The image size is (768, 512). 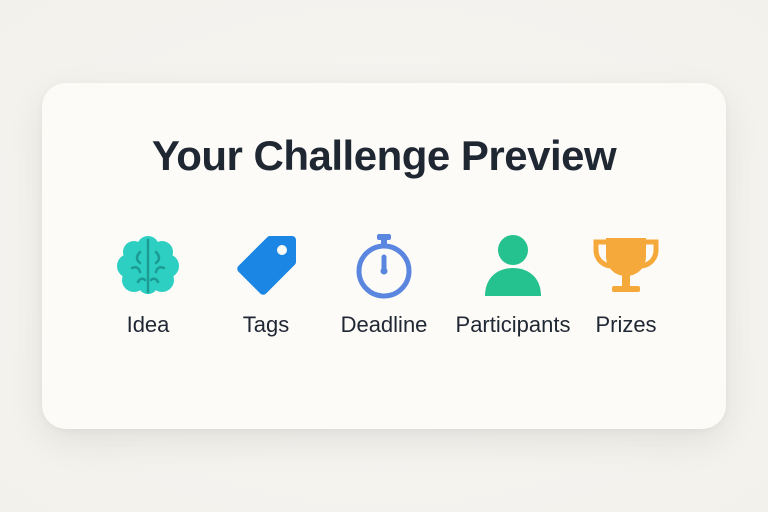 What do you see at coordinates (384, 324) in the screenshot?
I see `preview-item-label: Deadline` at bounding box center [384, 324].